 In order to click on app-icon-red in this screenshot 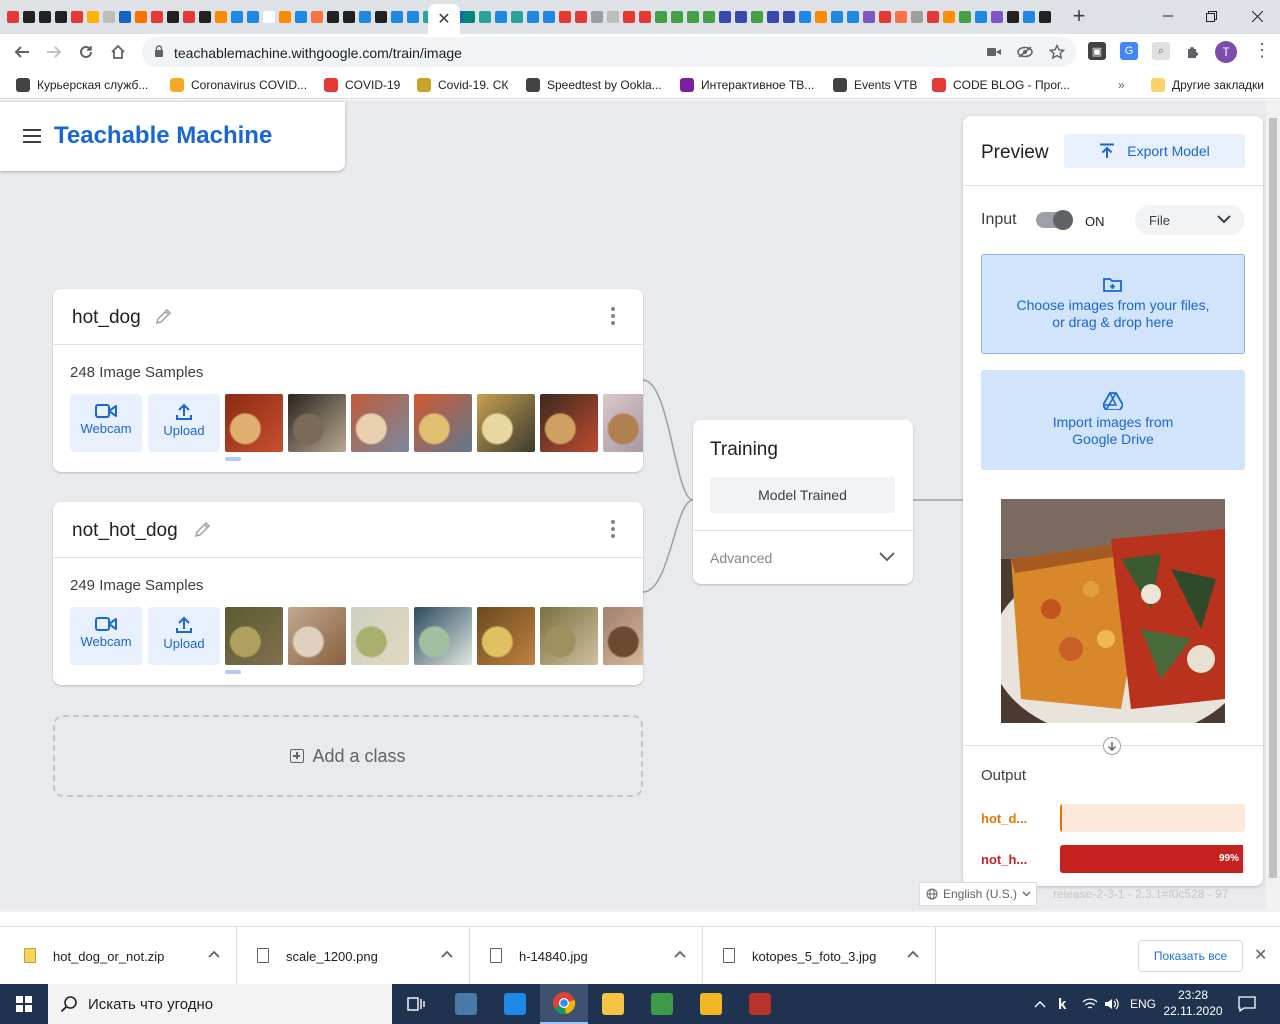, I will do `click(760, 1004)`.